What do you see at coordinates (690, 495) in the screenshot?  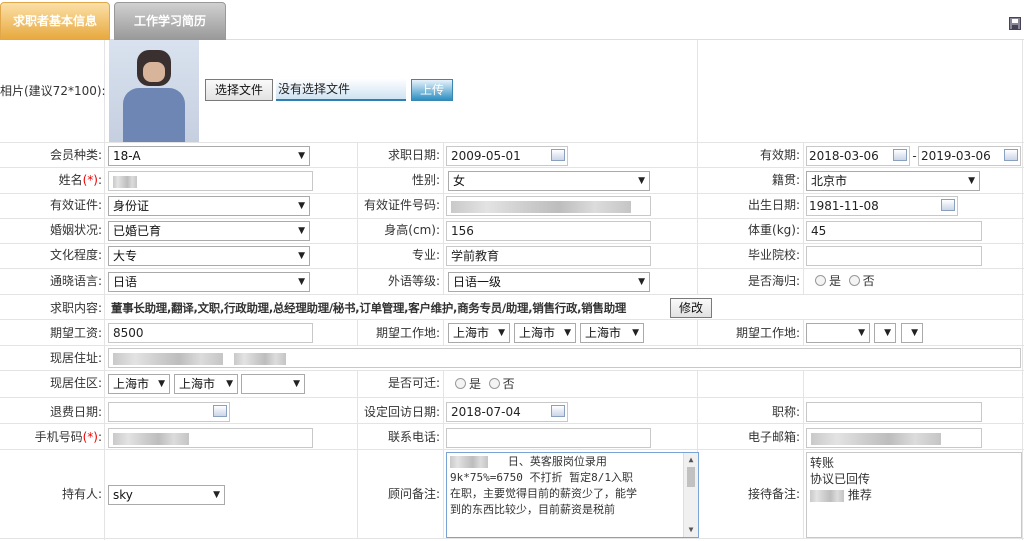 I see `advisor-note-scrollbar: ▲ ▼` at bounding box center [690, 495].